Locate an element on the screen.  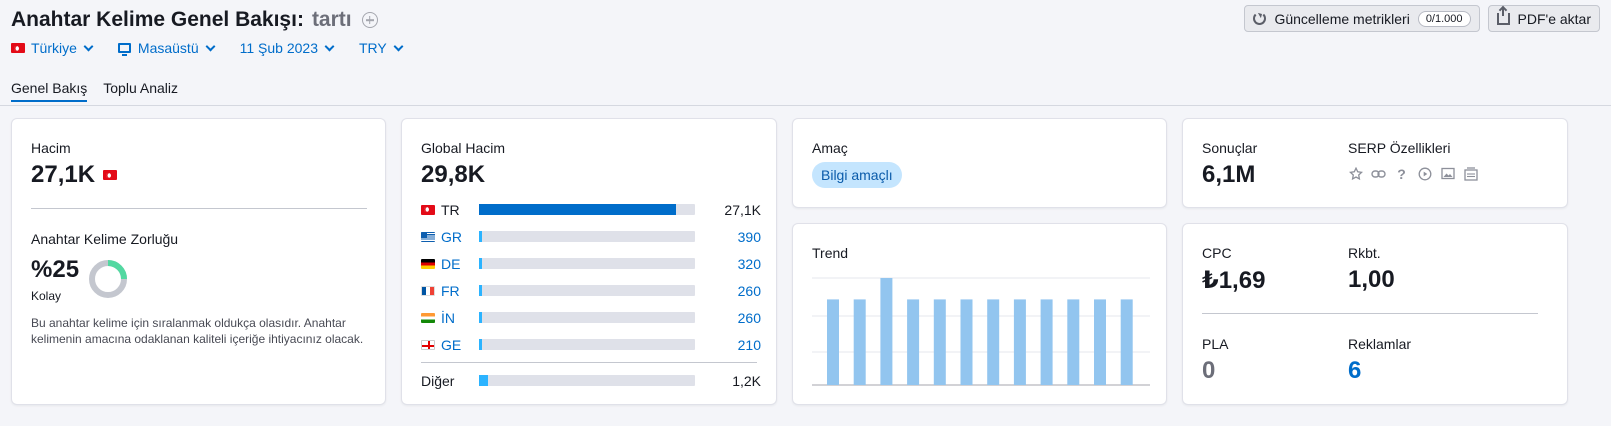
chevron-down-icon is located at coordinates (398, 46).